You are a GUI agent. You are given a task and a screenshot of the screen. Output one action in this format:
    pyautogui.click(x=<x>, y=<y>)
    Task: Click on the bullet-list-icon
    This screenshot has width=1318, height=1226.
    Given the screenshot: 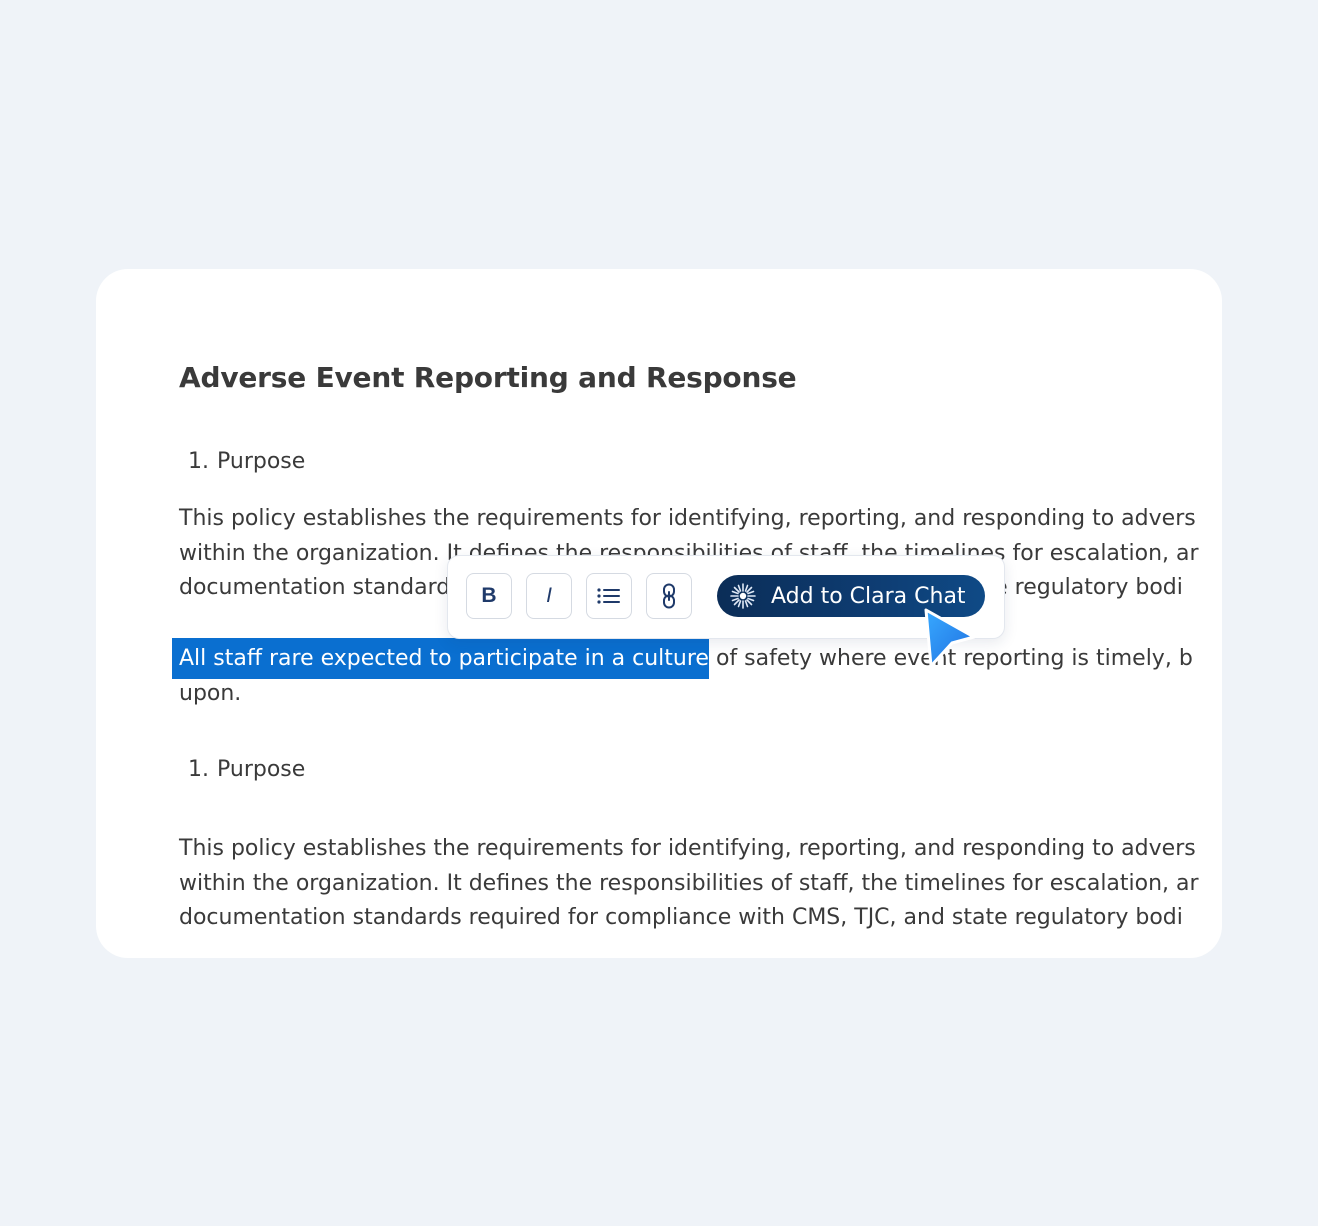 What is the action you would take?
    pyautogui.click(x=608, y=596)
    